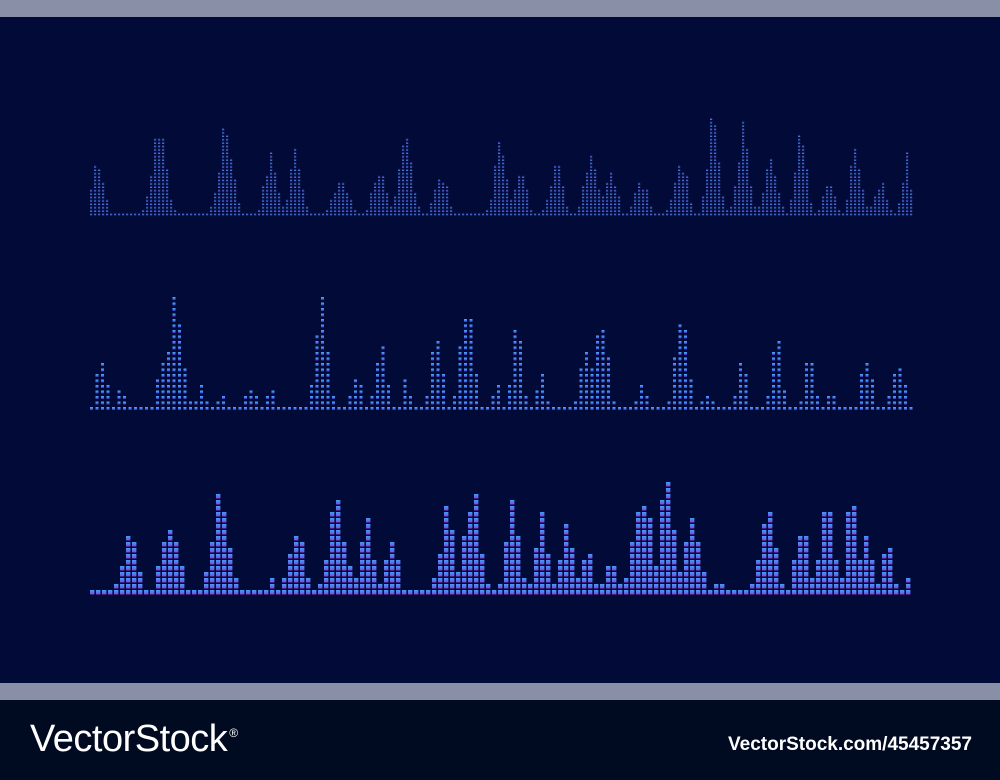  Describe the element at coordinates (134, 739) in the screenshot. I see `brand-logo: VectorStock ®` at that location.